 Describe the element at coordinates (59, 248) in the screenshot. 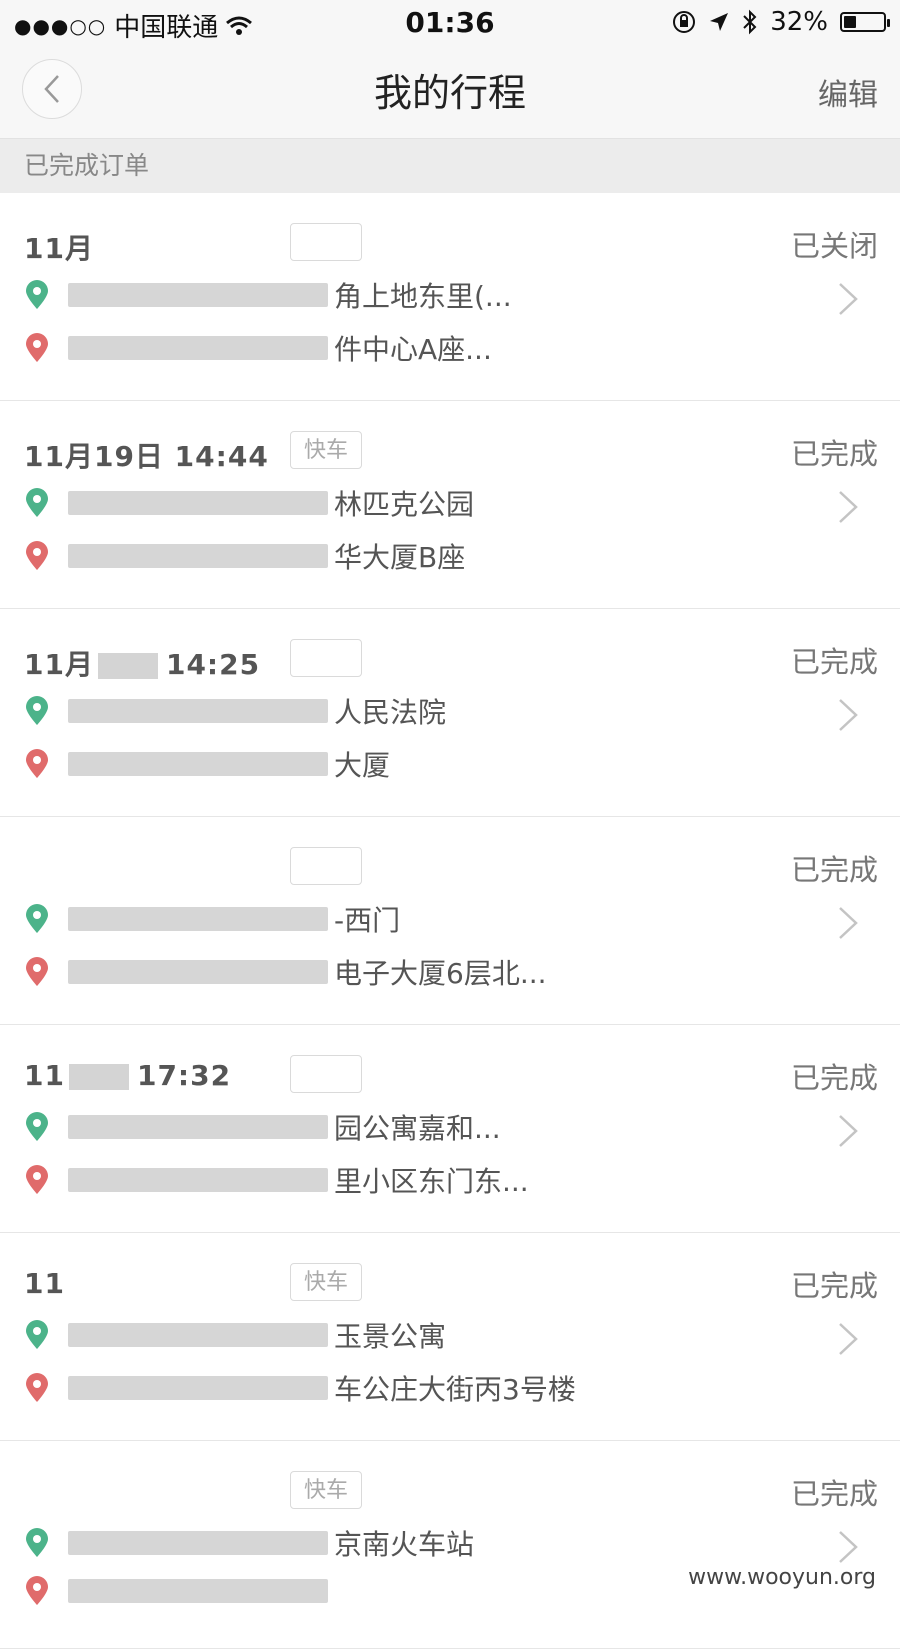

I see `trip-date: 11月` at that location.